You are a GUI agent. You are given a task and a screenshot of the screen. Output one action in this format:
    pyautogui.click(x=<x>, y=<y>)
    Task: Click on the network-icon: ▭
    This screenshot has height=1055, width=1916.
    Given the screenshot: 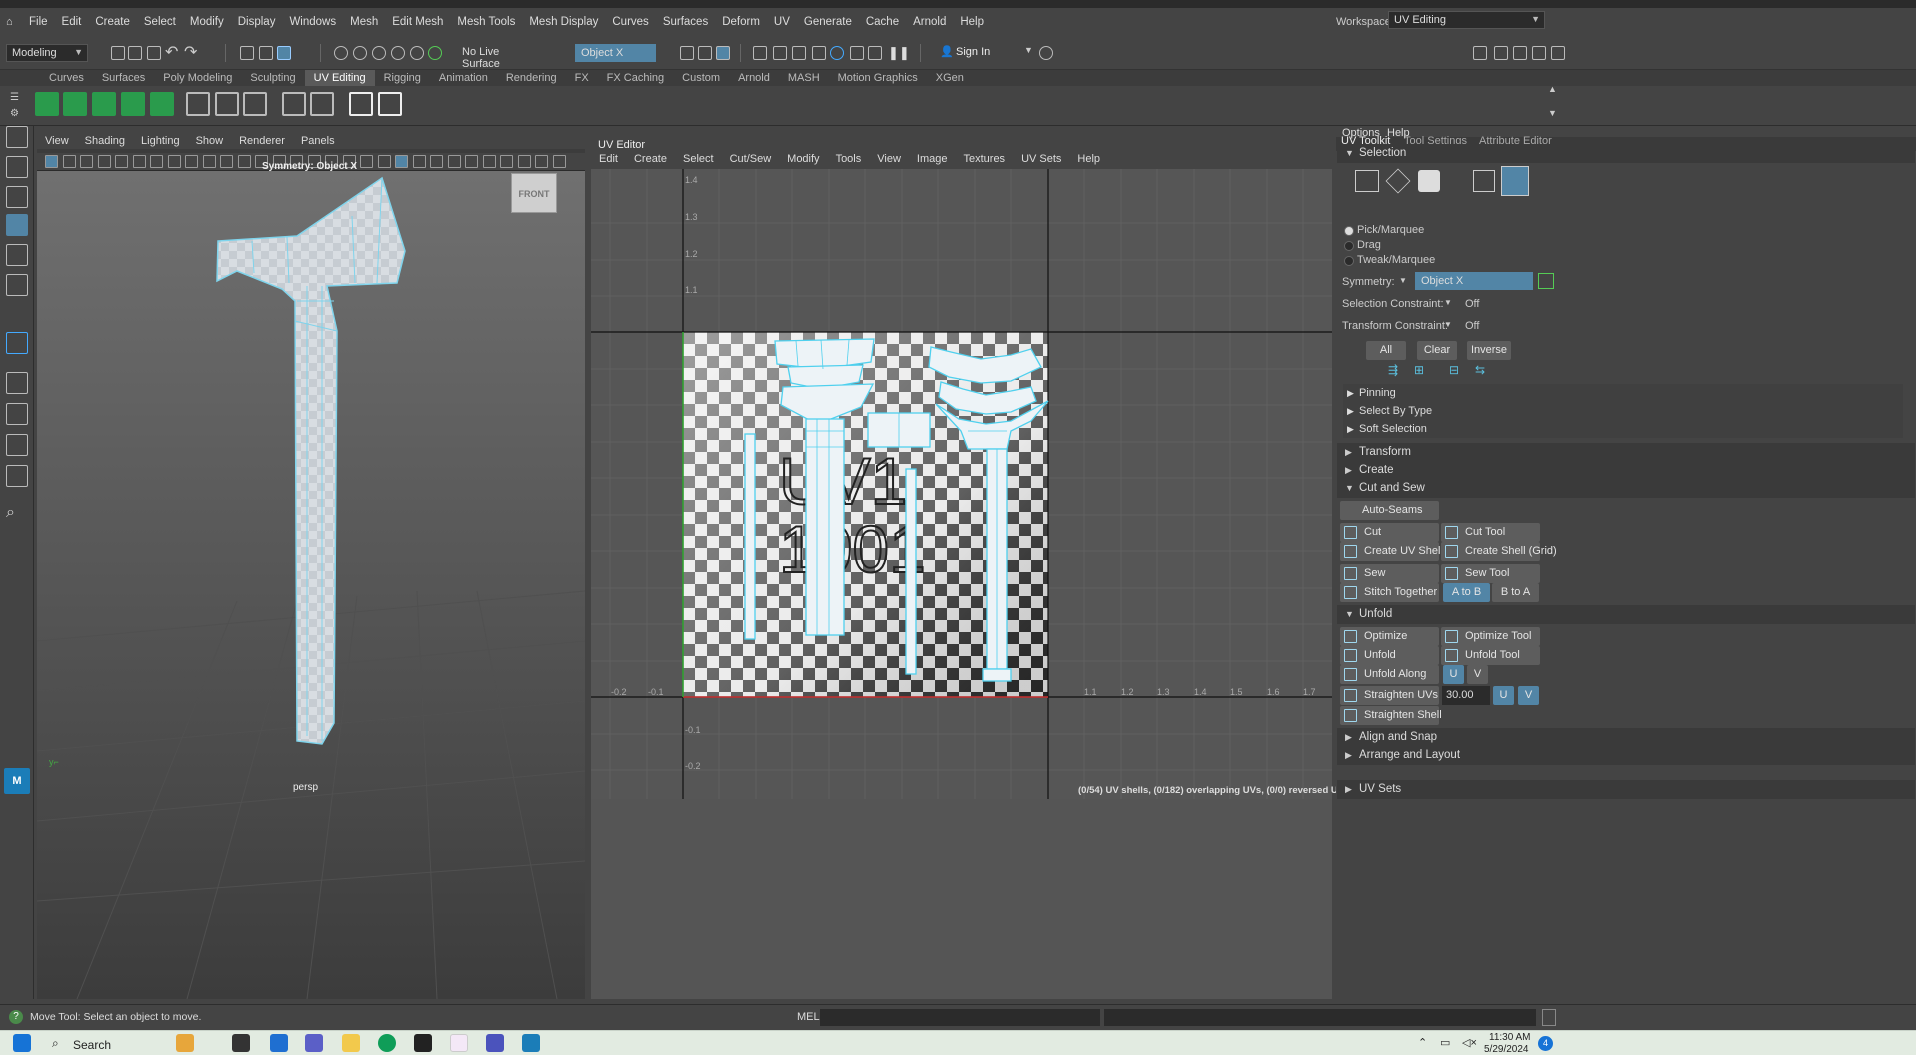 What is the action you would take?
    pyautogui.click(x=1445, y=1042)
    